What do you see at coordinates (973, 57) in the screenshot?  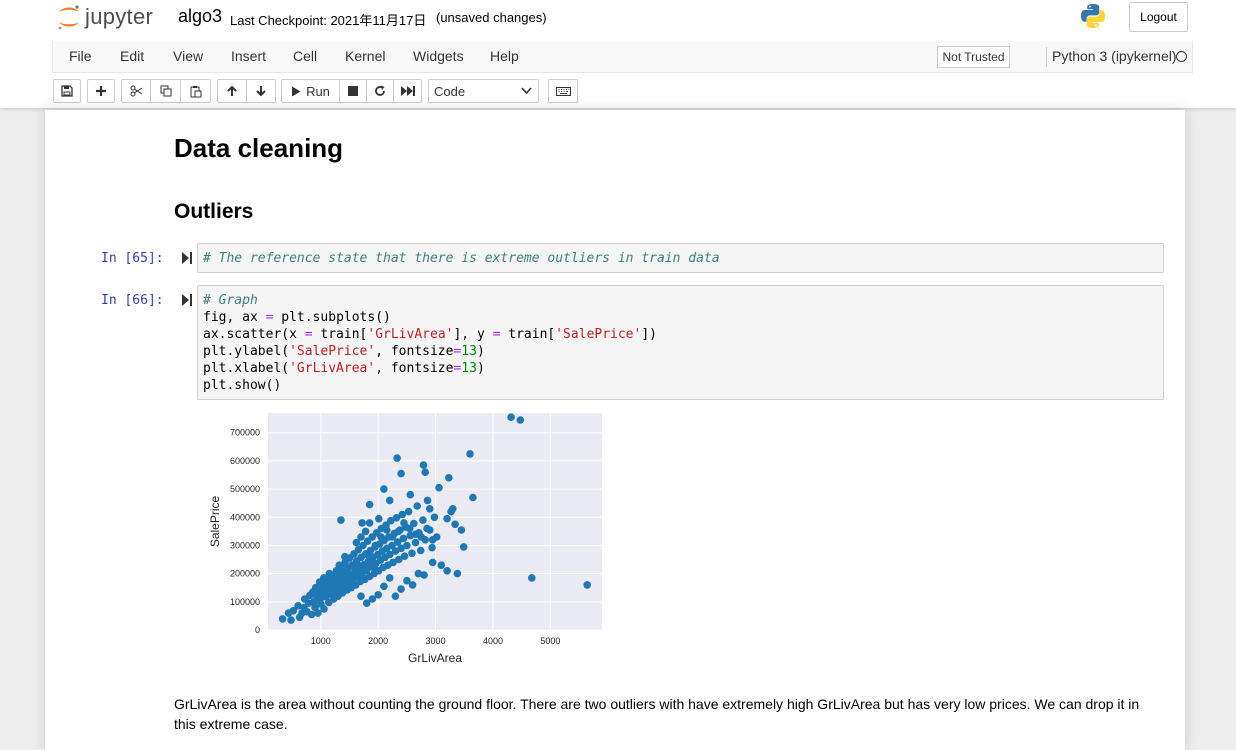 I see `not-trusted-button: Not Trusted` at bounding box center [973, 57].